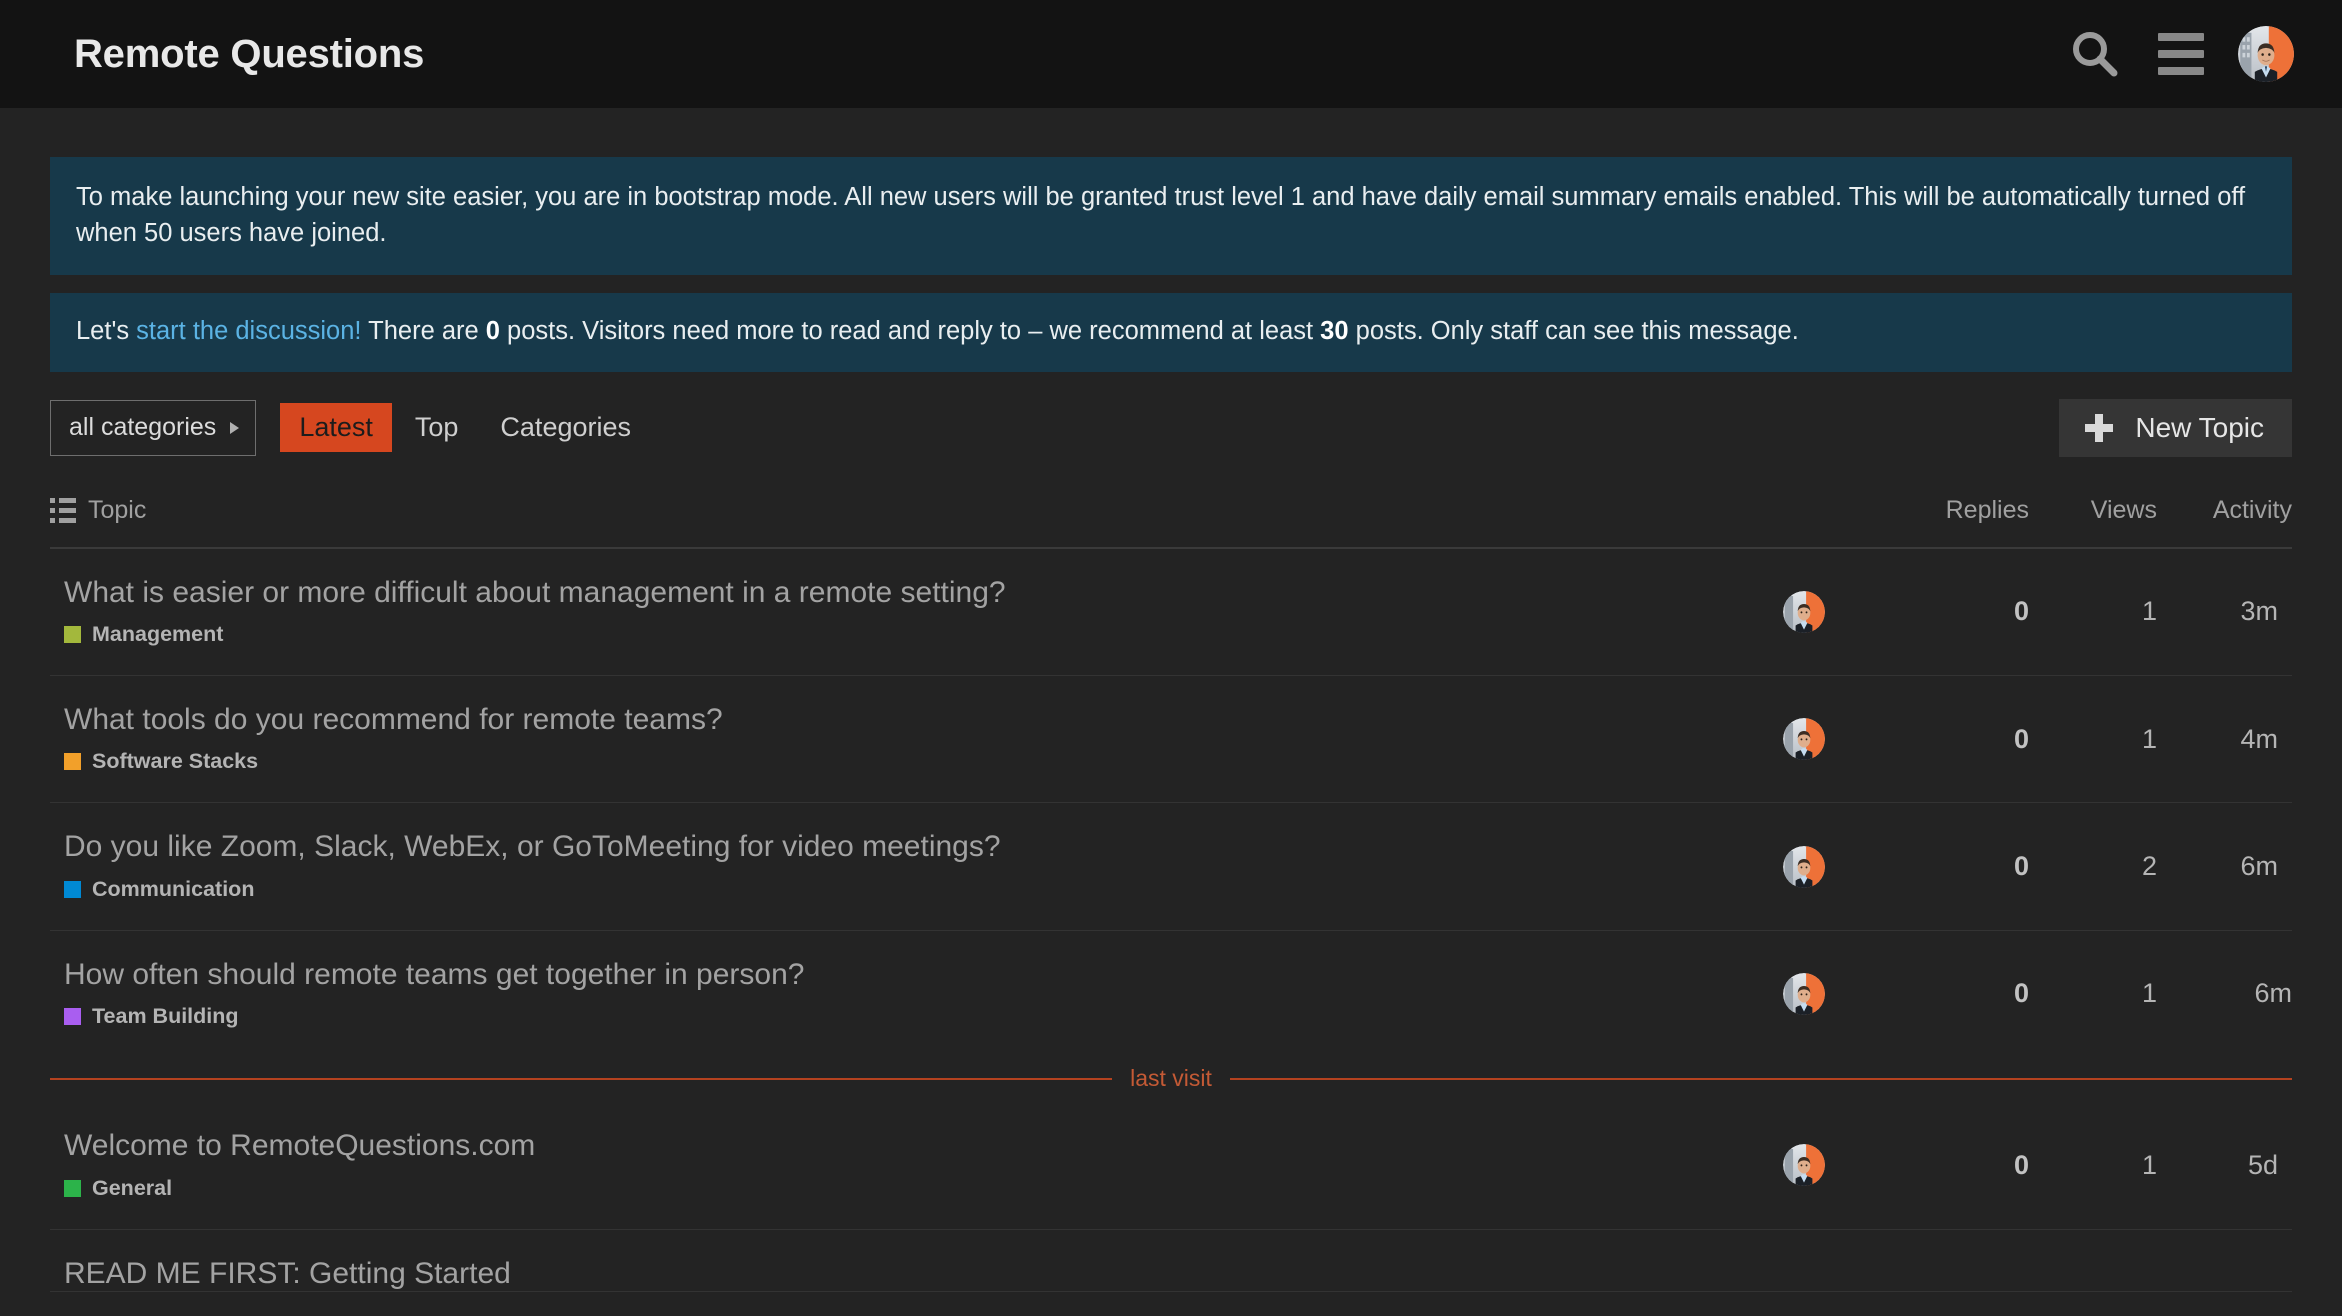  I want to click on last-visit-label: last visit, so click(1171, 1078).